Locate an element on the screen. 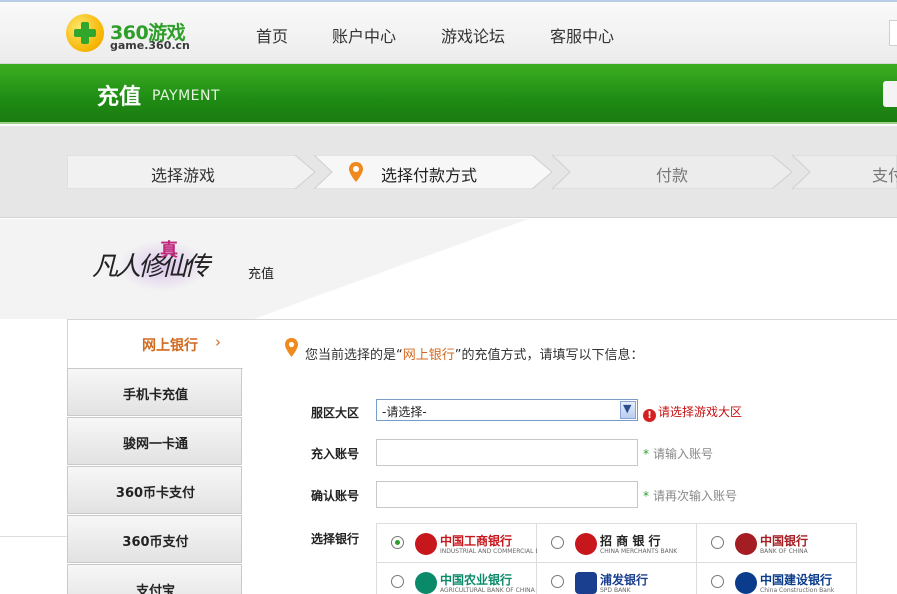 The image size is (897, 594). bank-option-boc: 中国银行 BANK OF CHINA is located at coordinates (777, 543).